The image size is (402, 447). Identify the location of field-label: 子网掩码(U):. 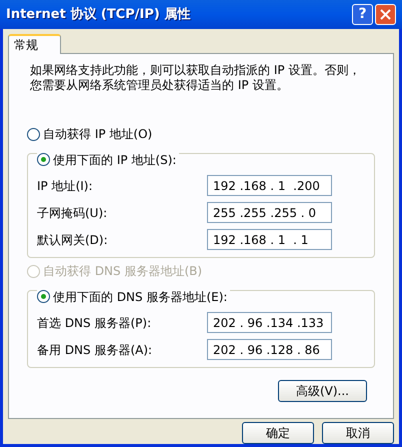
(72, 213).